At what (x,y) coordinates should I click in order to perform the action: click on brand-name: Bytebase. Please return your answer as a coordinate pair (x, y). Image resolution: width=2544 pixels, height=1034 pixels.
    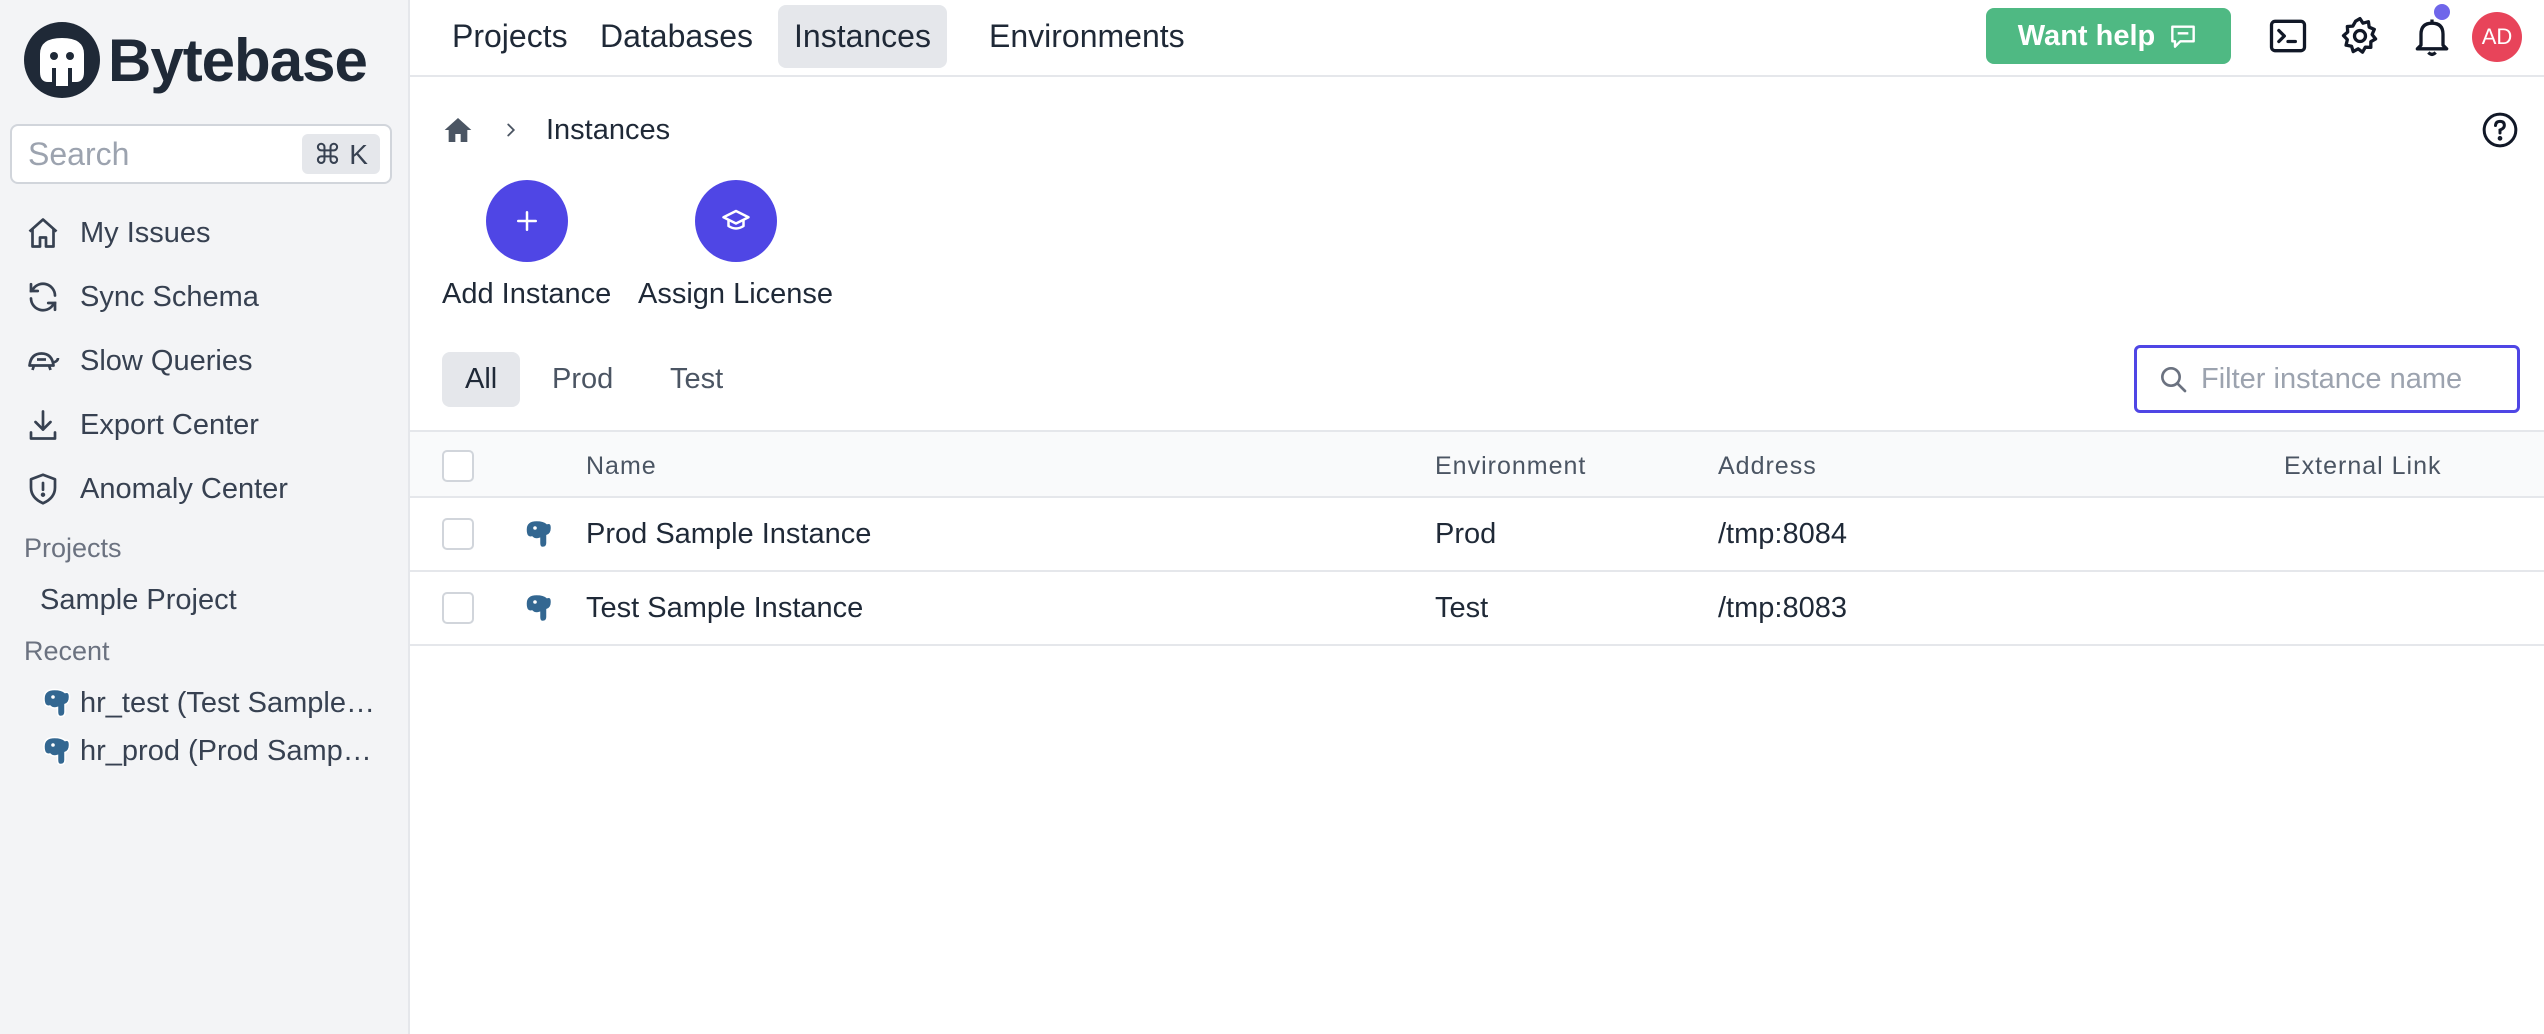
    Looking at the image, I should click on (238, 60).